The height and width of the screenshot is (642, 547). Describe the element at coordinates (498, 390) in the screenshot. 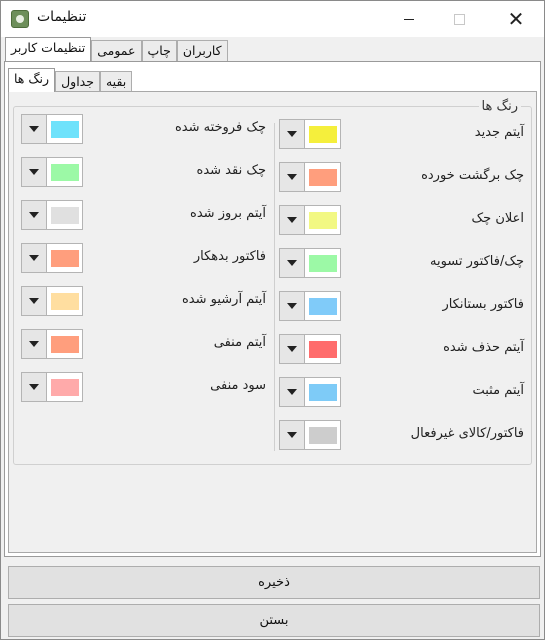

I see `color-label: آیتم مثبت` at that location.